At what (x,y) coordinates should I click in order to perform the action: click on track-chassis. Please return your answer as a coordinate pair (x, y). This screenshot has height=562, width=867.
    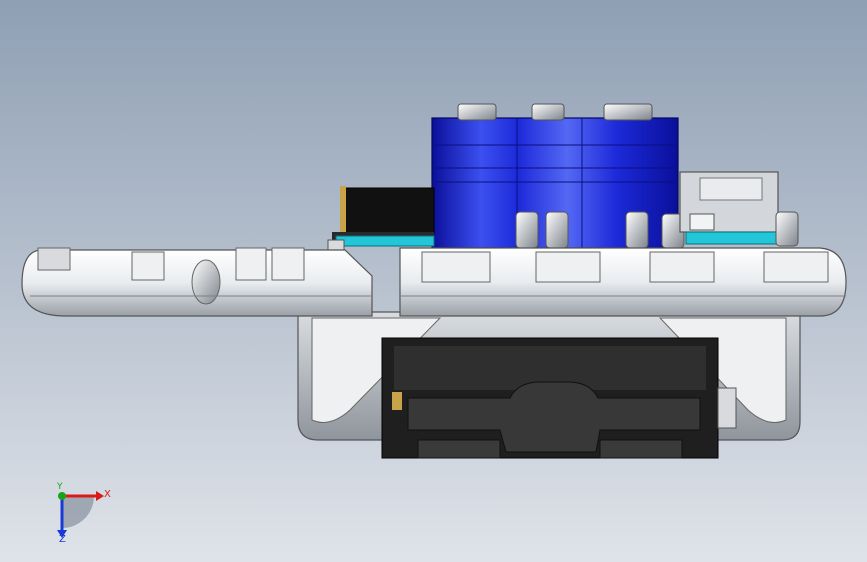
    Looking at the image, I should click on (434, 282).